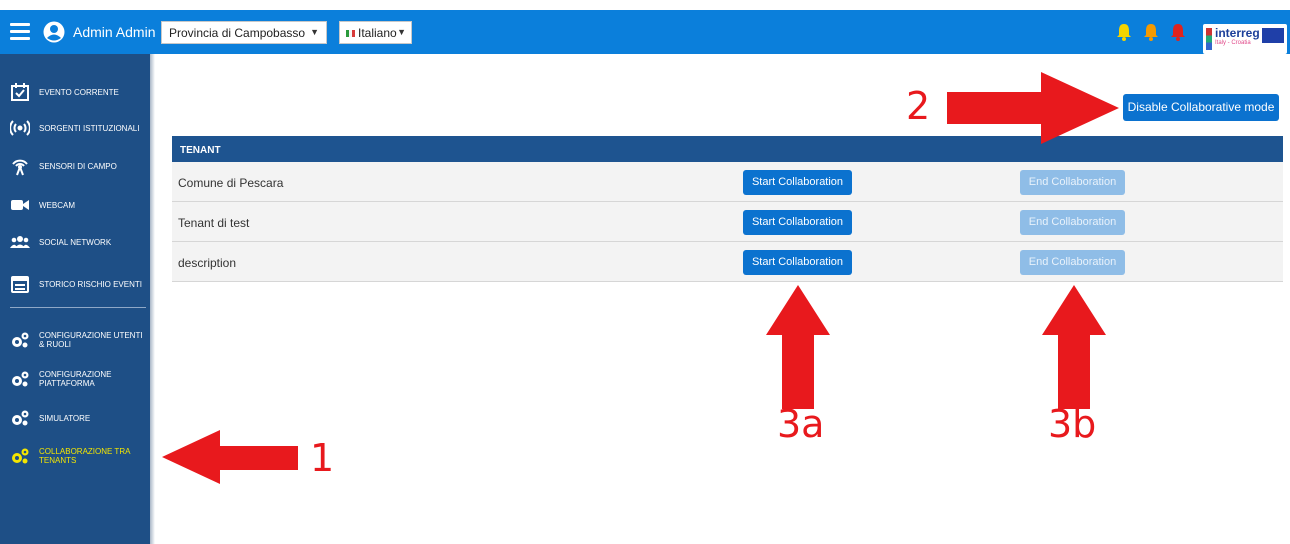 This screenshot has width=1290, height=544. I want to click on annotation-label-3b: 3b, so click(1072, 424).